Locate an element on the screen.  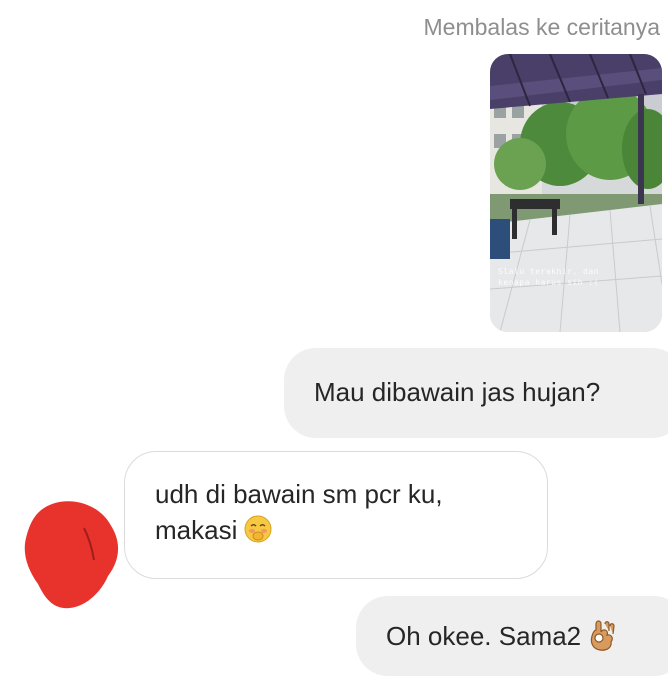
message-bubble-received: udh di bawain sm pcr ku, makasi is located at coordinates (336, 515).